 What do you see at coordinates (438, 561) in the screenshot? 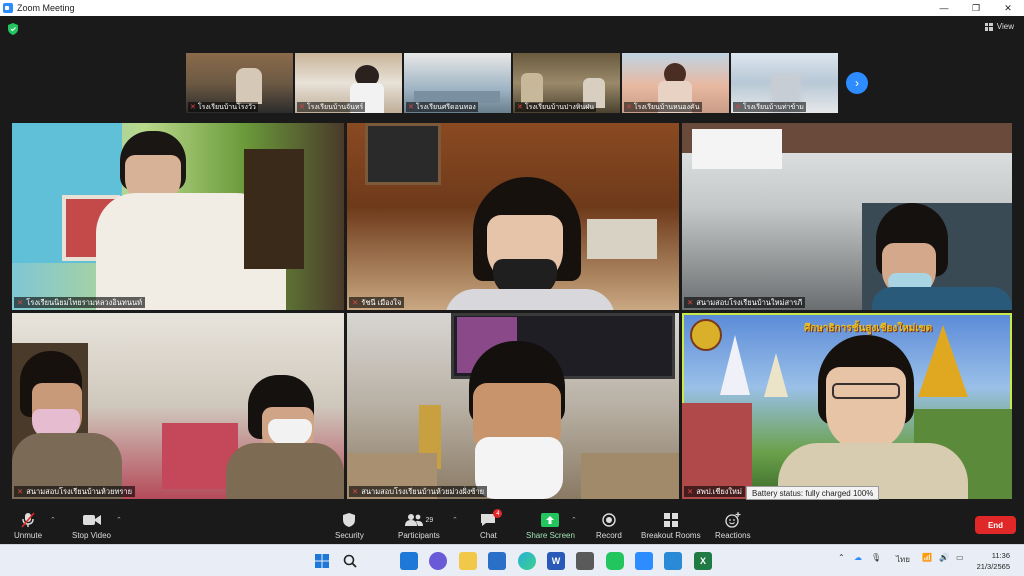
I see `teams-chat-icon` at bounding box center [438, 561].